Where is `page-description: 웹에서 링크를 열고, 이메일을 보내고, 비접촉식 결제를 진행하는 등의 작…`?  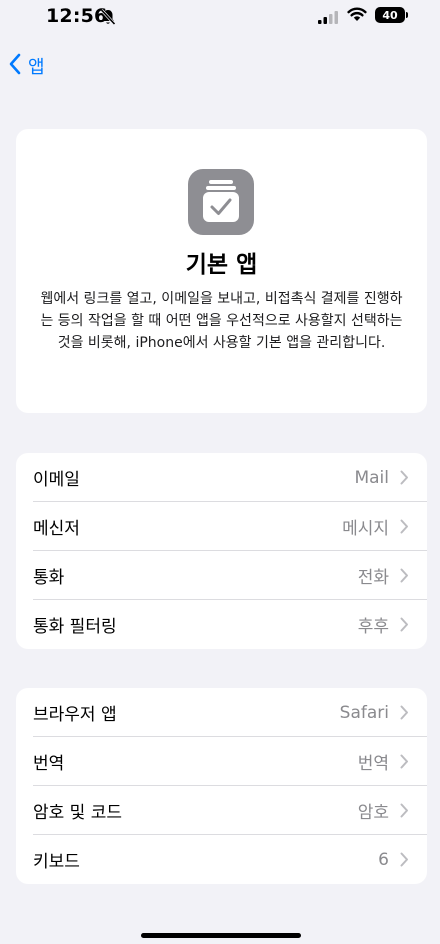 page-description: 웹에서 링크를 열고, 이메일을 보내고, 비접촉식 결제를 진행하는 등의 작… is located at coordinates (221, 321).